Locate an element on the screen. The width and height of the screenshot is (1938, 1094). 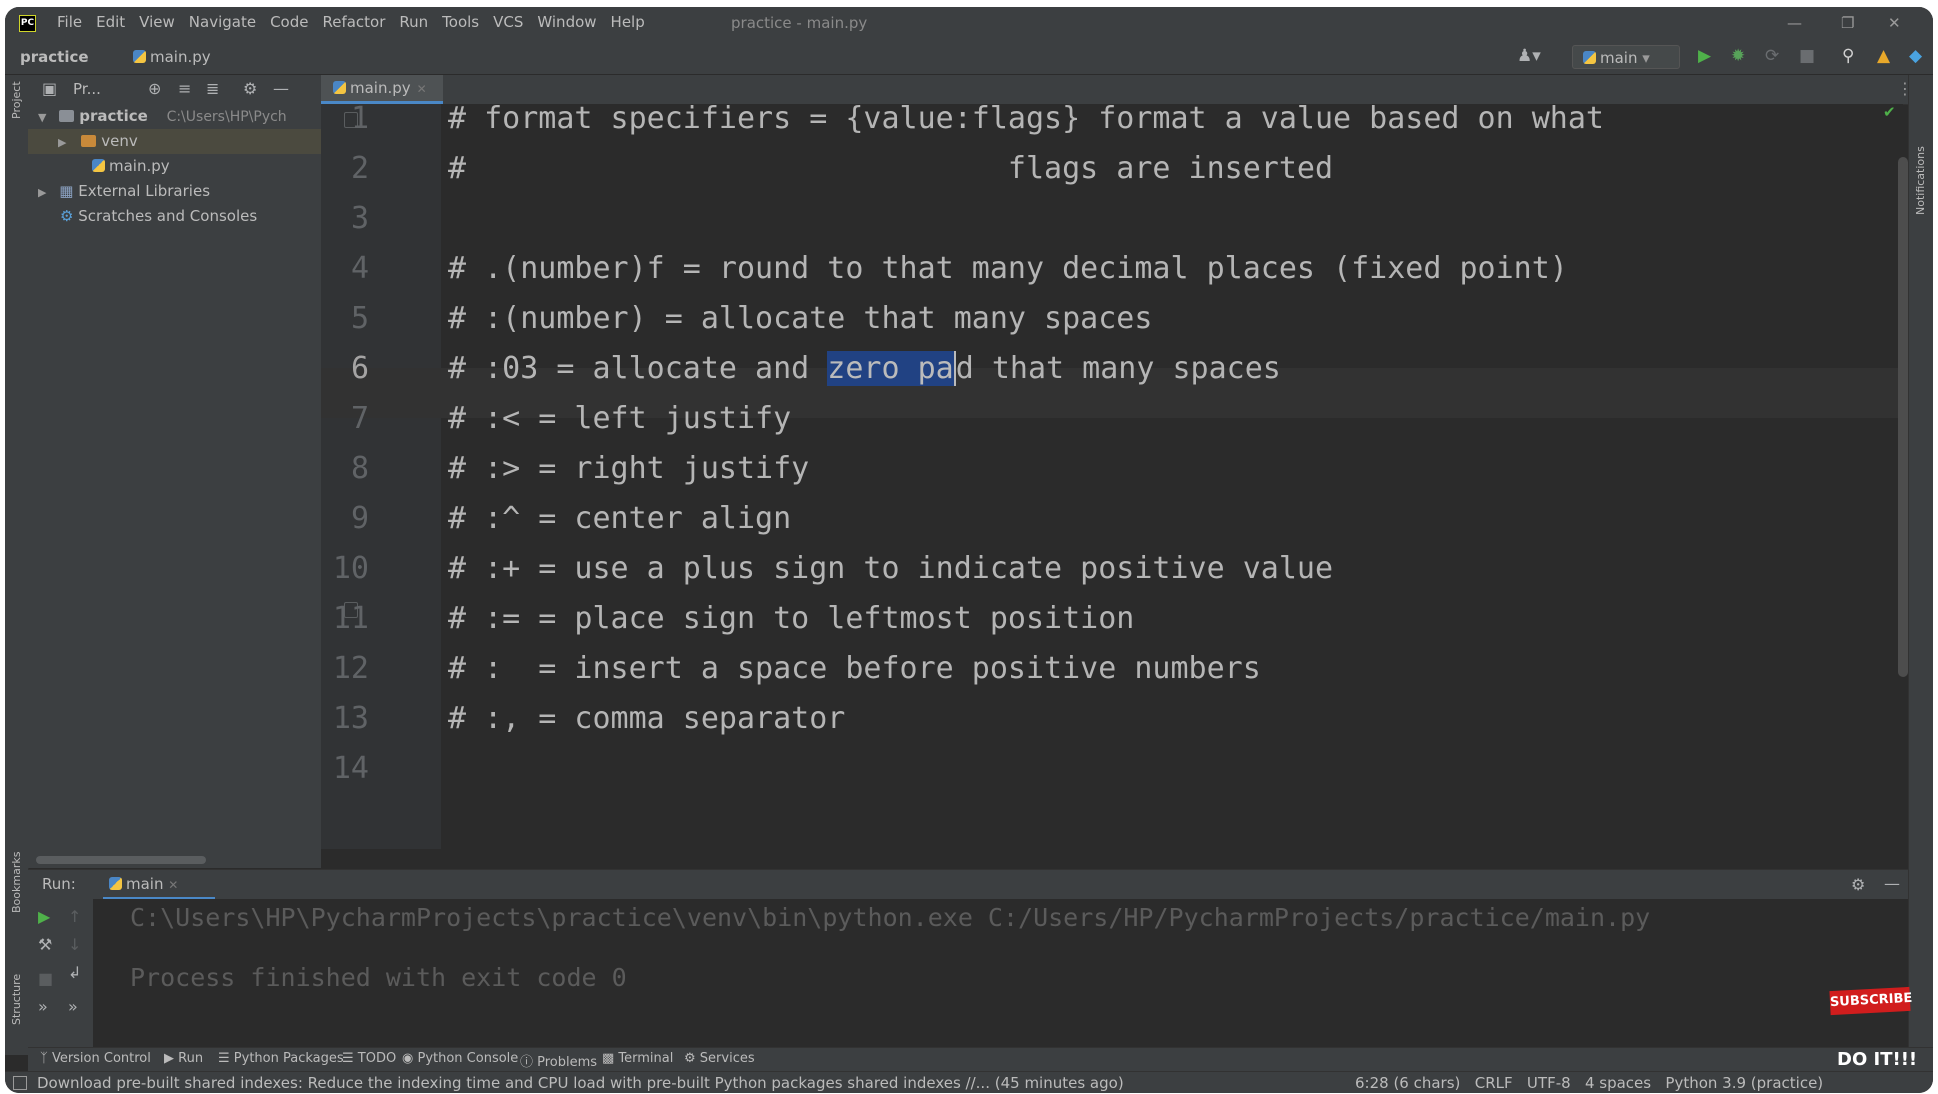
line-number: 1 is located at coordinates (359, 118).